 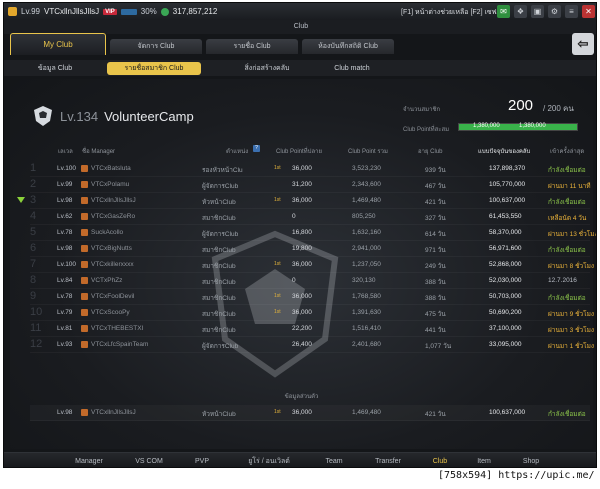 What do you see at coordinates (300, 27) in the screenshot?
I see `page-title: Club` at bounding box center [300, 27].